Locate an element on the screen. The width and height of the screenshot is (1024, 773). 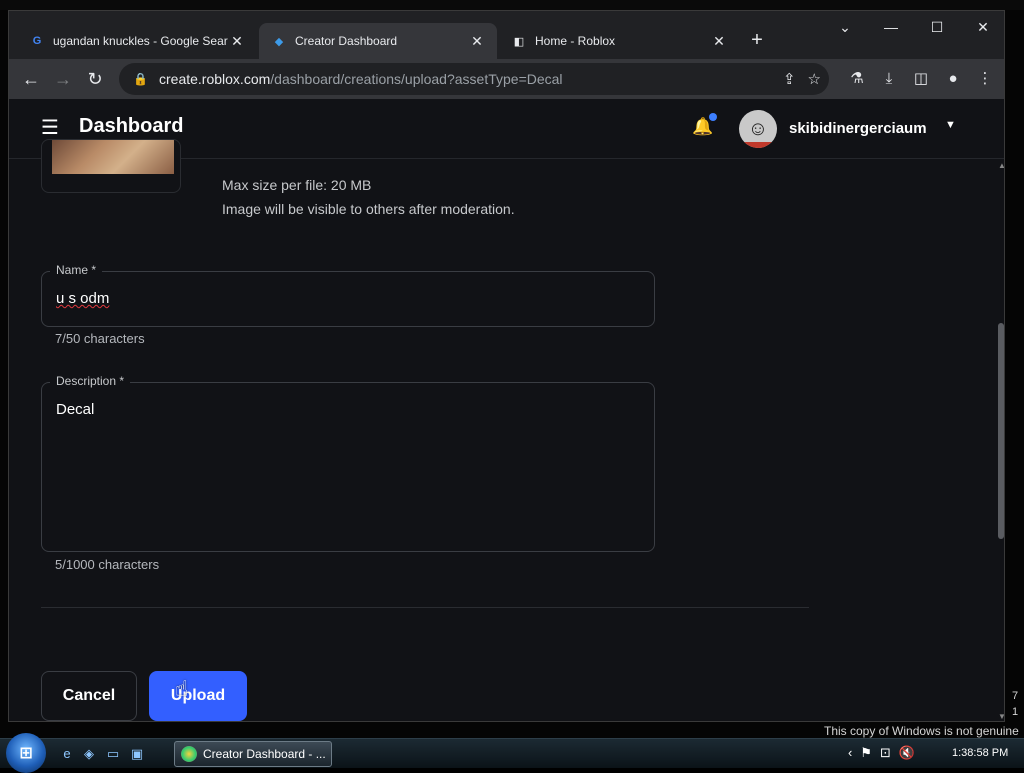
name-input: u s odm is located at coordinates (82, 298).